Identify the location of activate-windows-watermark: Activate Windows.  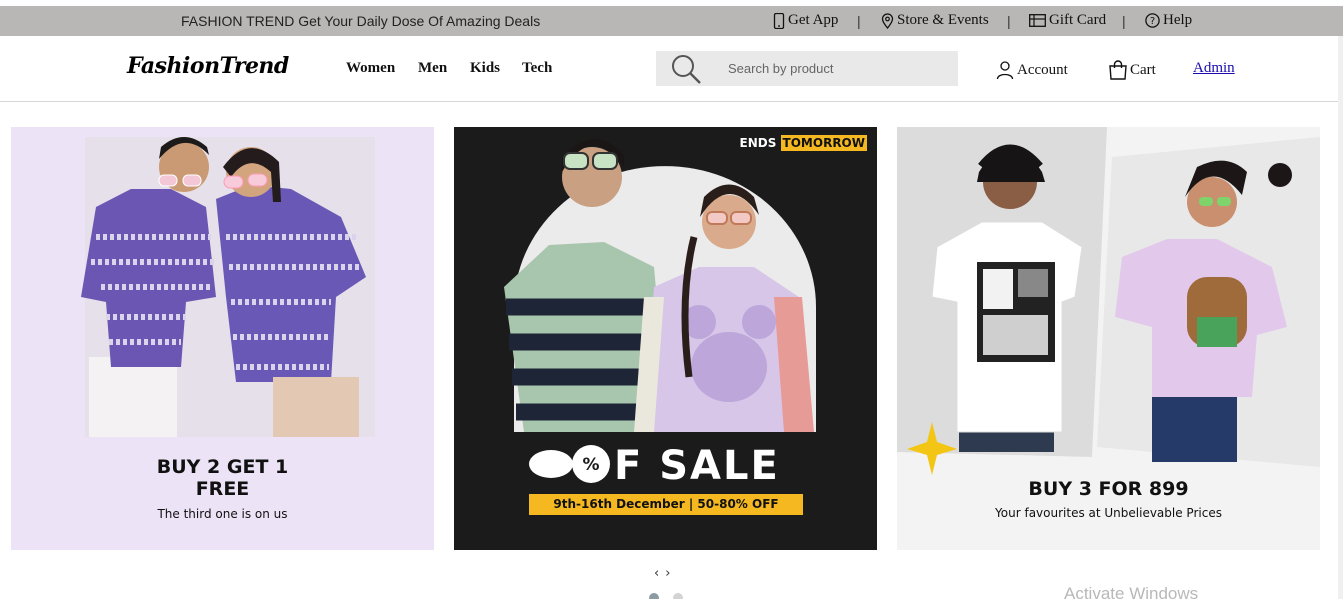
(1131, 591).